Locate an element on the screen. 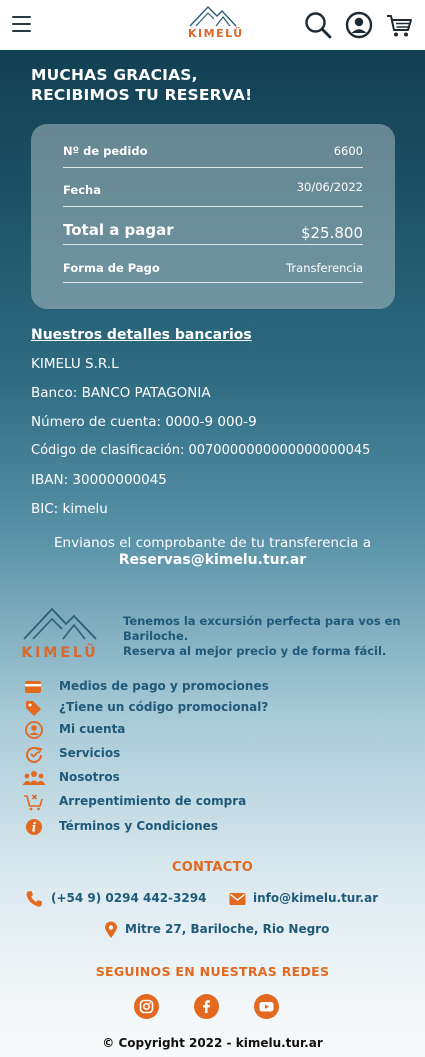 This screenshot has height=1057, width=425. bank-details-title: Nuestros detalles bancarios is located at coordinates (141, 335).